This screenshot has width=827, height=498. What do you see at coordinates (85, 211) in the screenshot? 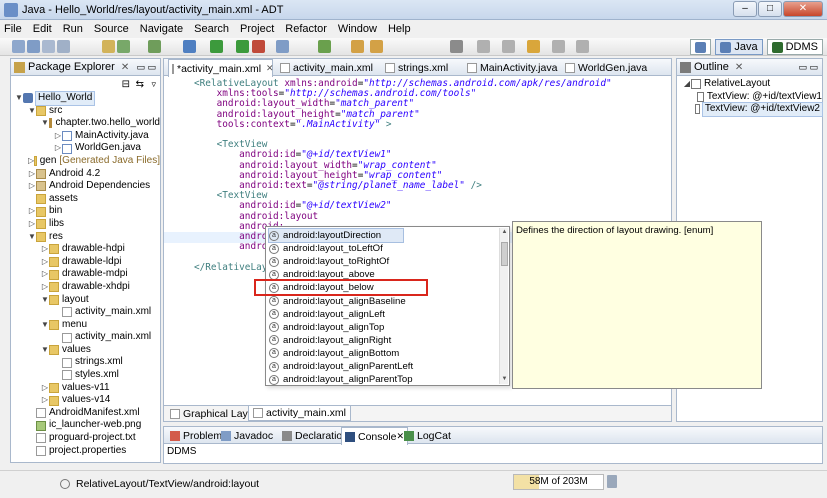
I see `tree-item: ▷ bin` at bounding box center [85, 211].